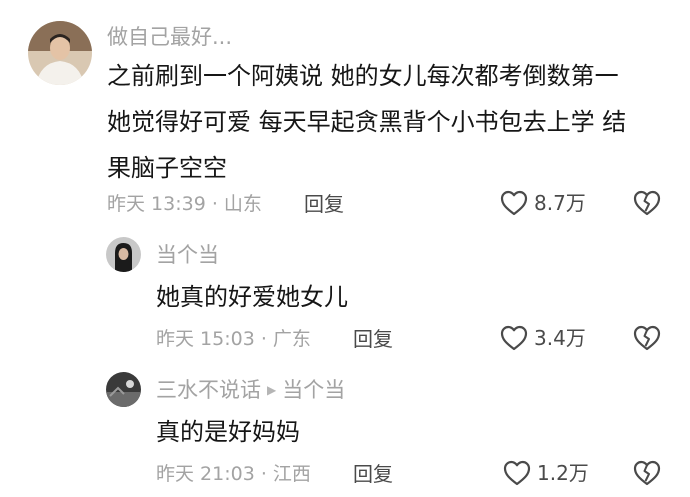 This screenshot has height=497, width=690. I want to click on comment-text-line: 她觉得好可爱 每天早起贪黑背个小书包去上学 结, so click(367, 122).